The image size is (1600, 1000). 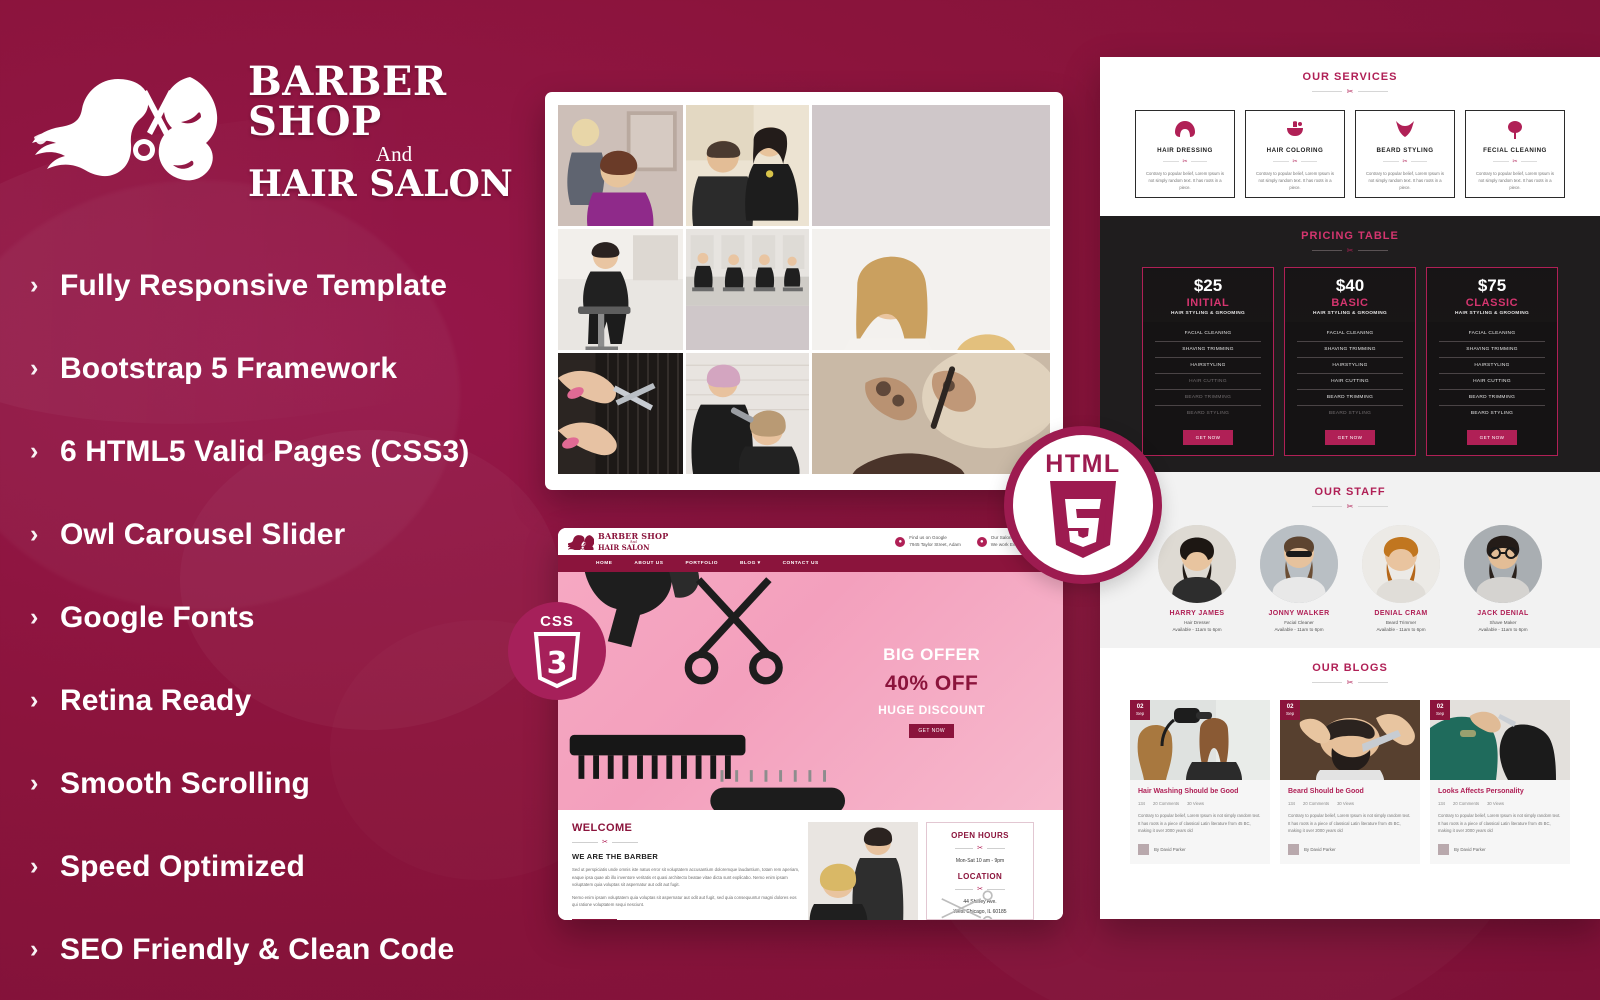 I want to click on staff-role: Beard Trimmer, so click(x=1401, y=622).